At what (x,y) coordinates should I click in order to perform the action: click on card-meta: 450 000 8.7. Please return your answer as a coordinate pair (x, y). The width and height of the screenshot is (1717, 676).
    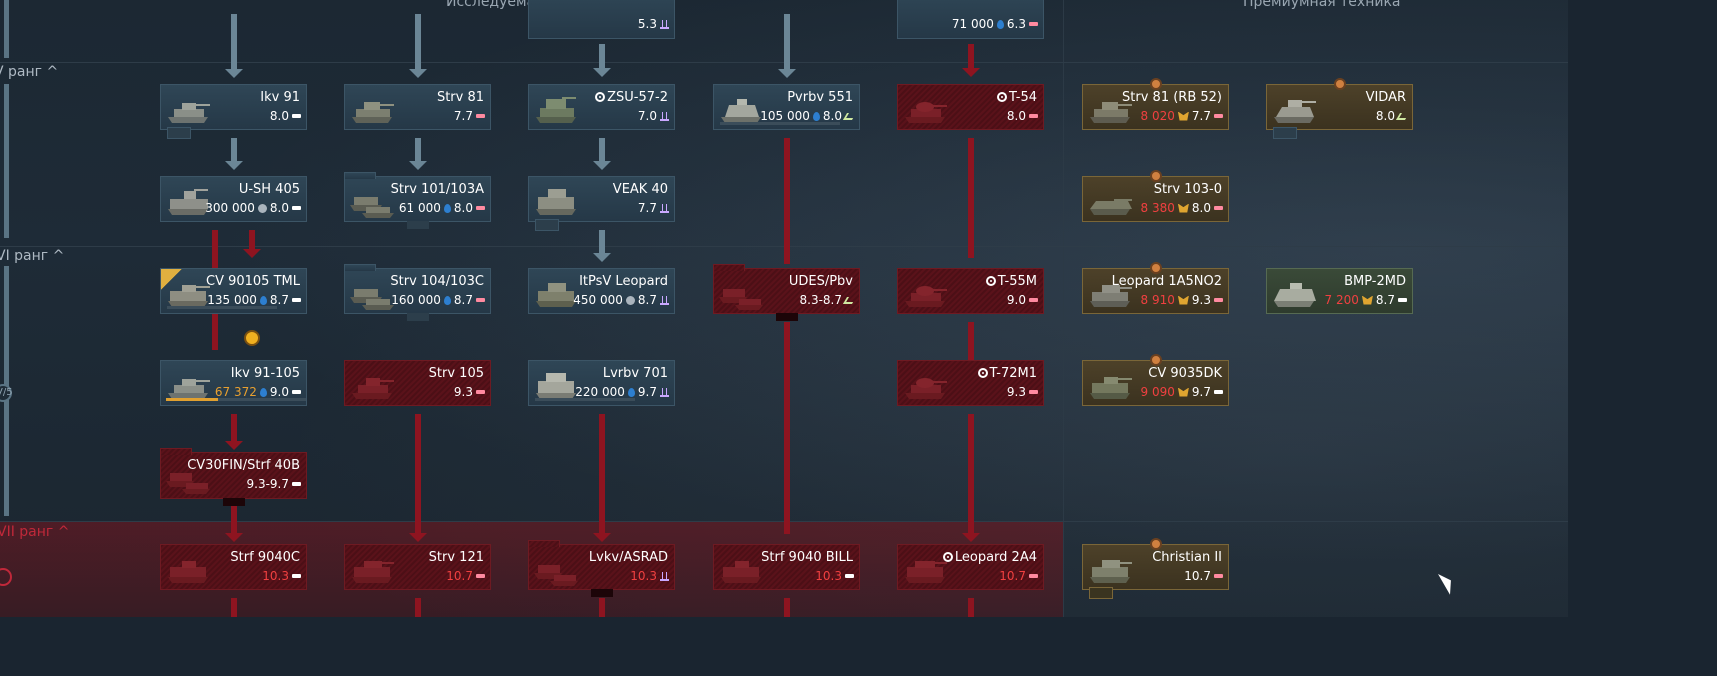
    Looking at the image, I should click on (621, 300).